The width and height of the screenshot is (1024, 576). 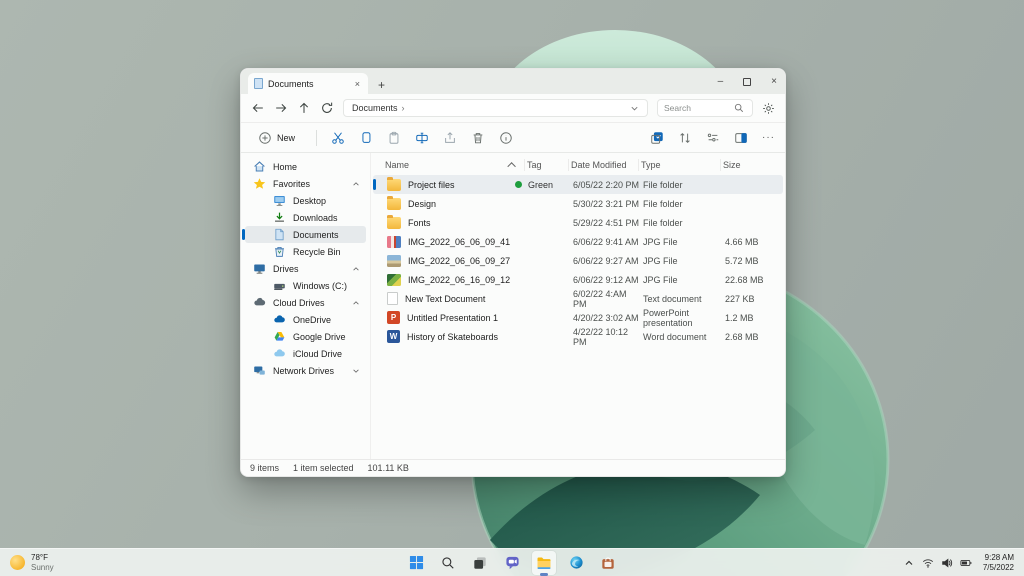 I want to click on column-date-modified: Date Modified, so click(x=604, y=165).